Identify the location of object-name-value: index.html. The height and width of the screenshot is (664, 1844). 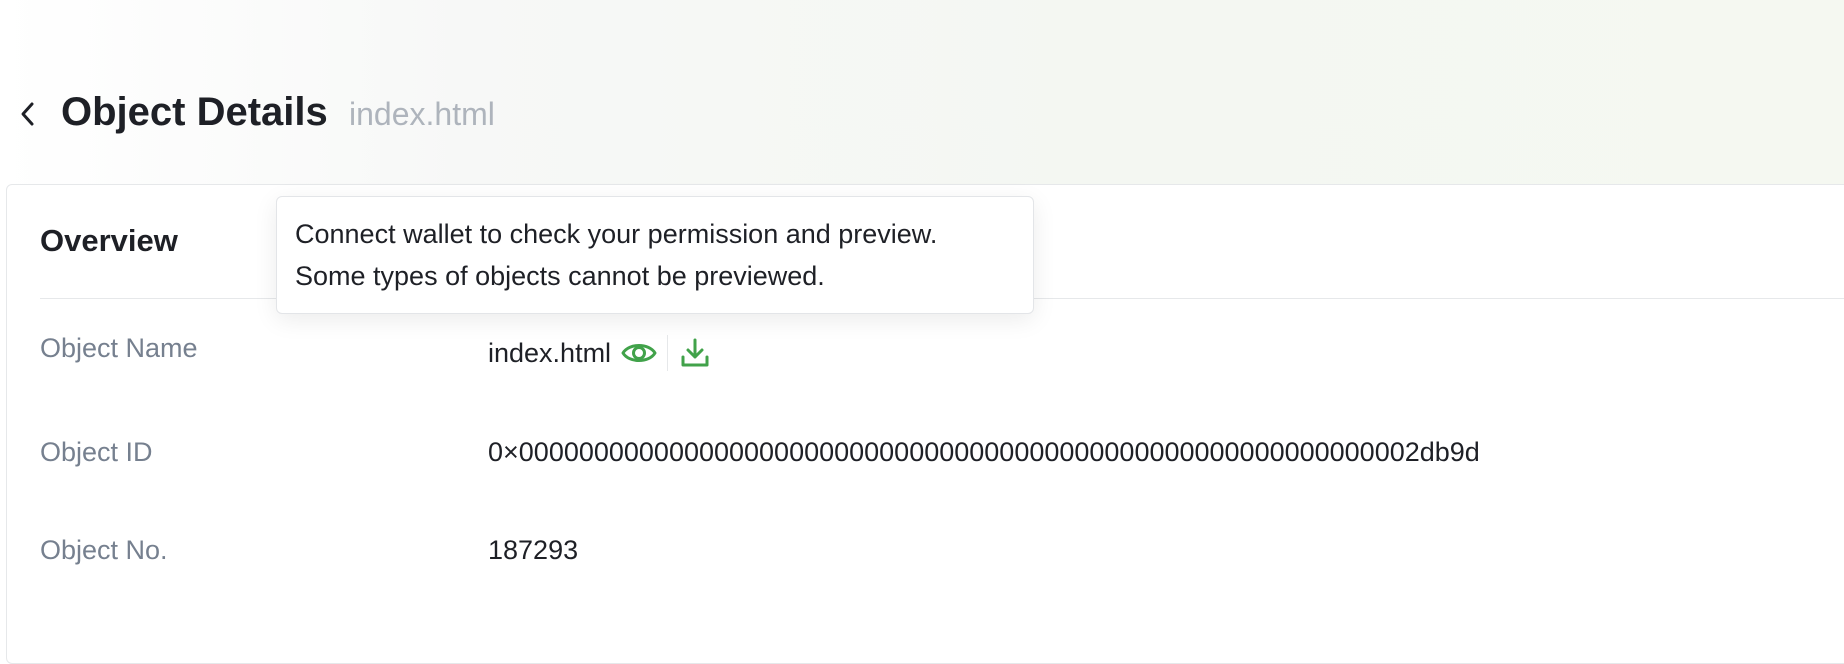
(600, 353).